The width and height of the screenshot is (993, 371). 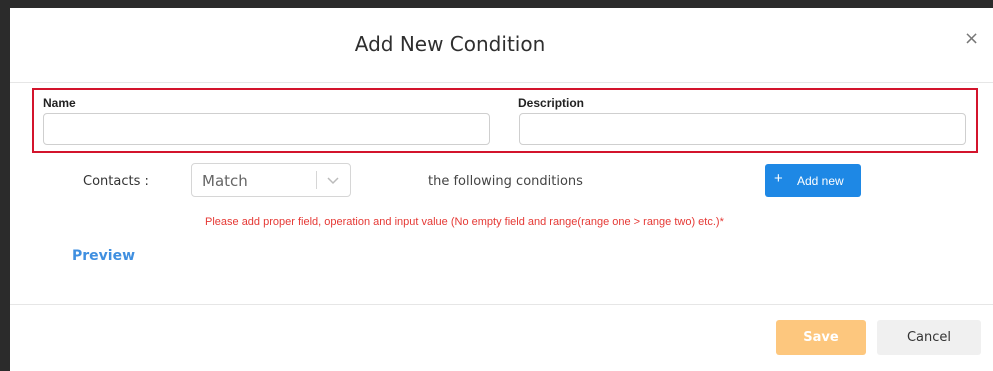 What do you see at coordinates (505, 181) in the screenshot?
I see `following-conditions-text: the following conditions` at bounding box center [505, 181].